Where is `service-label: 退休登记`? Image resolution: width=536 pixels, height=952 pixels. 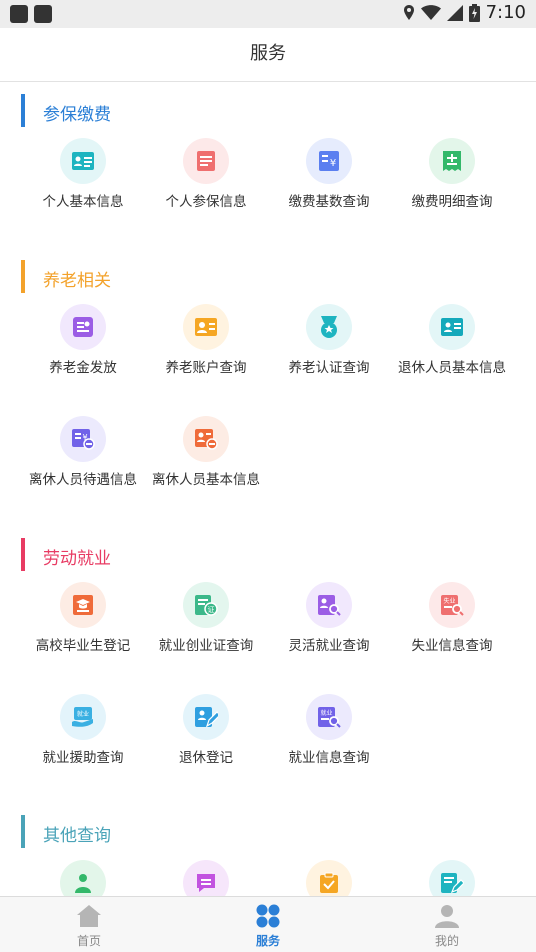 service-label: 退休登记 is located at coordinates (206, 758).